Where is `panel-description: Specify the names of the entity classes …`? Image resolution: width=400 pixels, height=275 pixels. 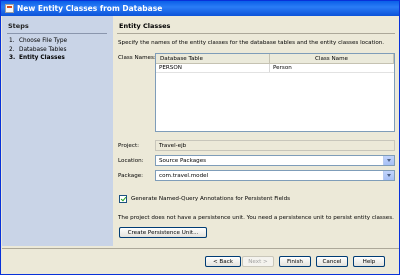
panel-description: Specify the names of the entity classes … is located at coordinates (251, 43).